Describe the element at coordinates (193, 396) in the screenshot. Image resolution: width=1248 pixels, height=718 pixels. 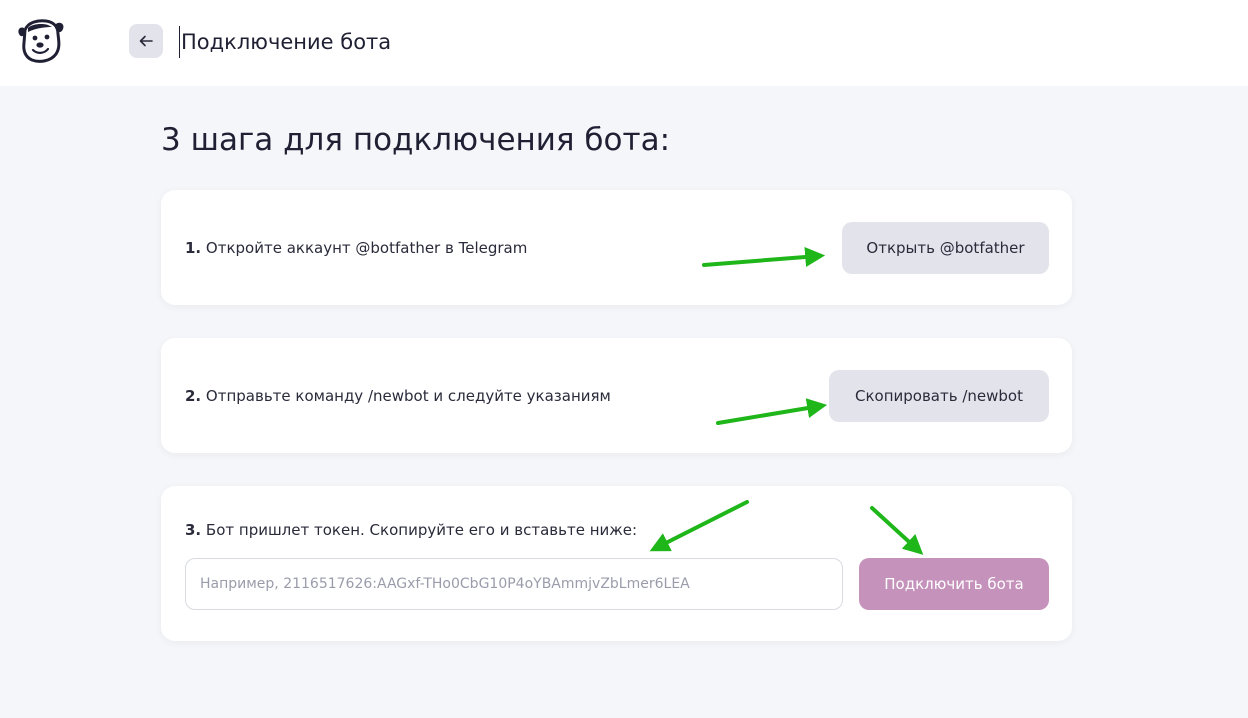
I see `step-2-number: 2.` at that location.